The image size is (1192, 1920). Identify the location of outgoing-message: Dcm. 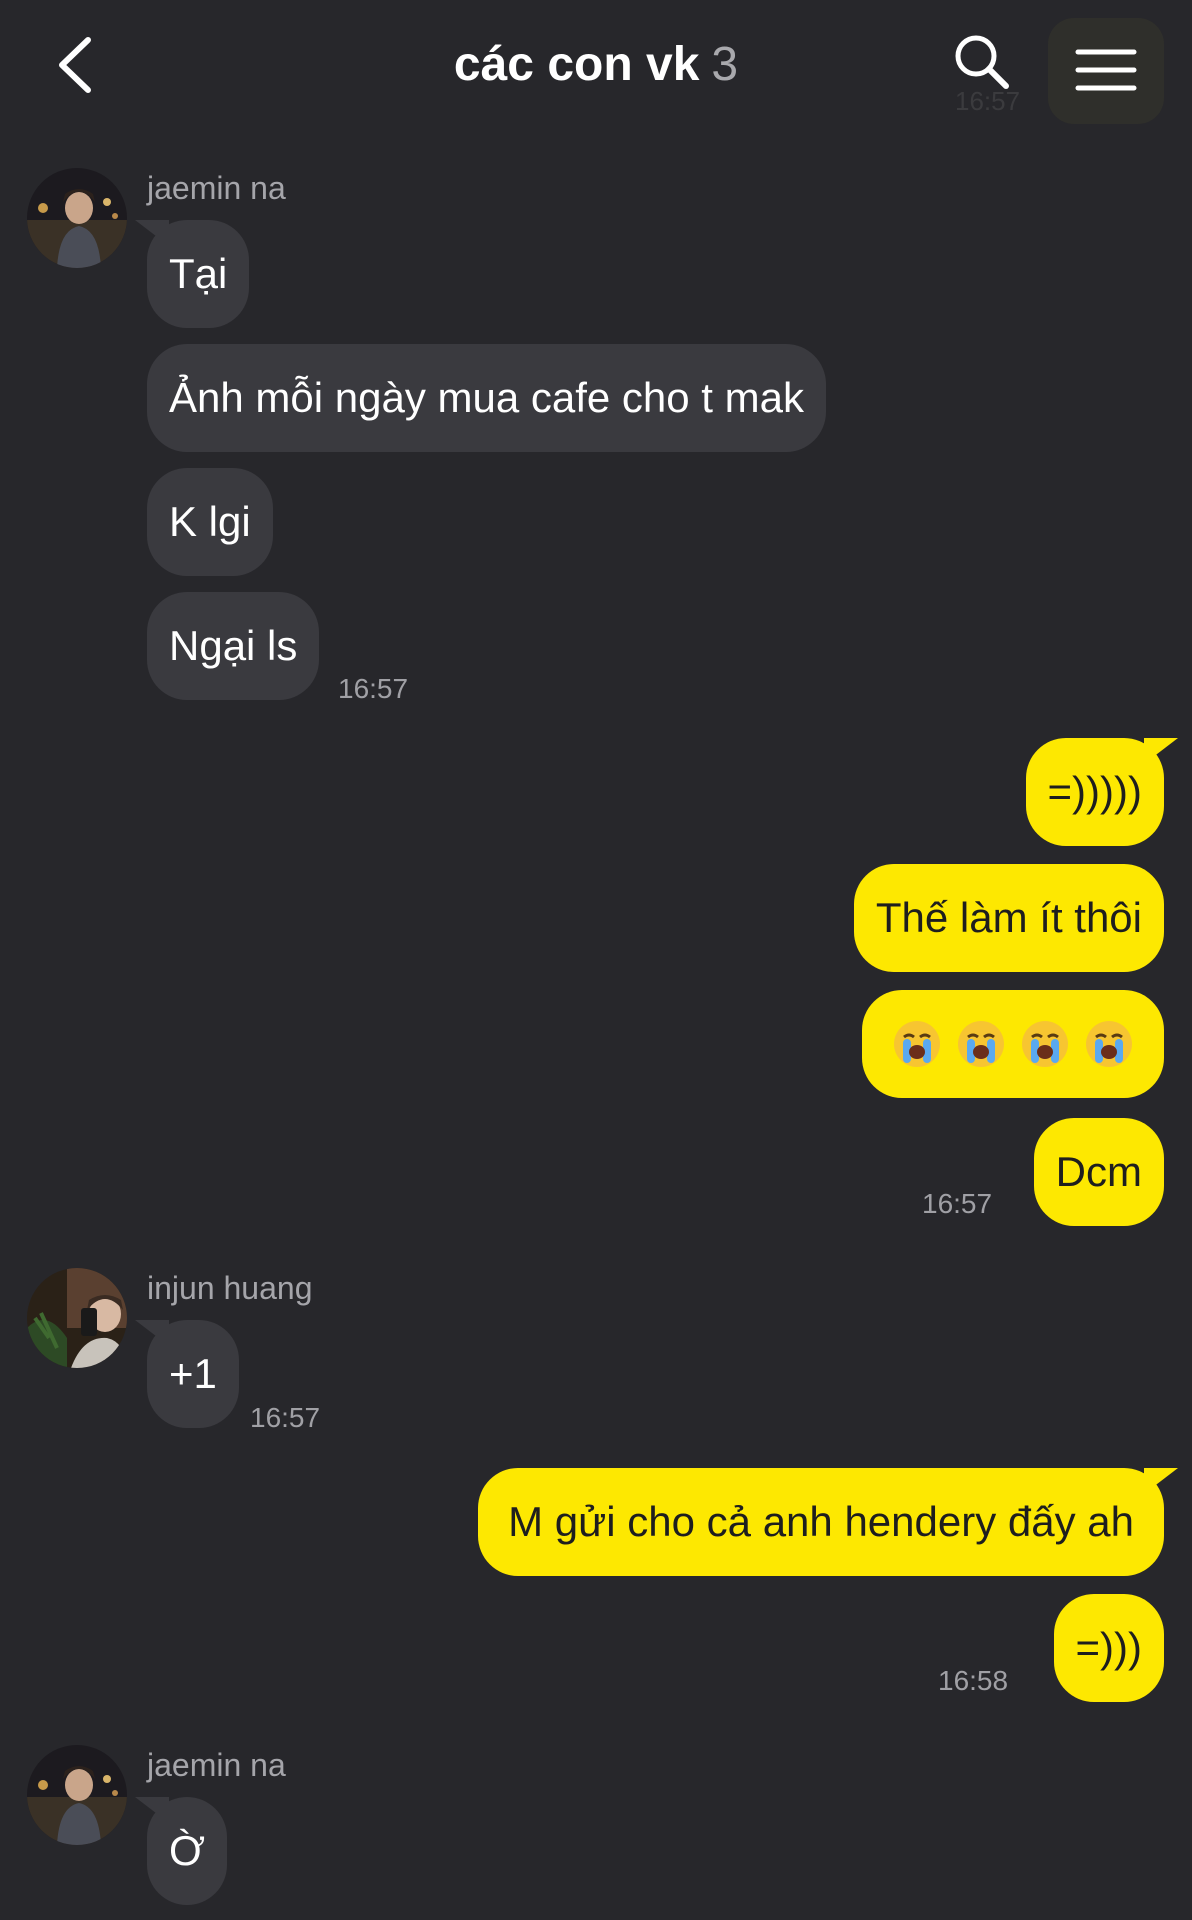
(1098, 1172).